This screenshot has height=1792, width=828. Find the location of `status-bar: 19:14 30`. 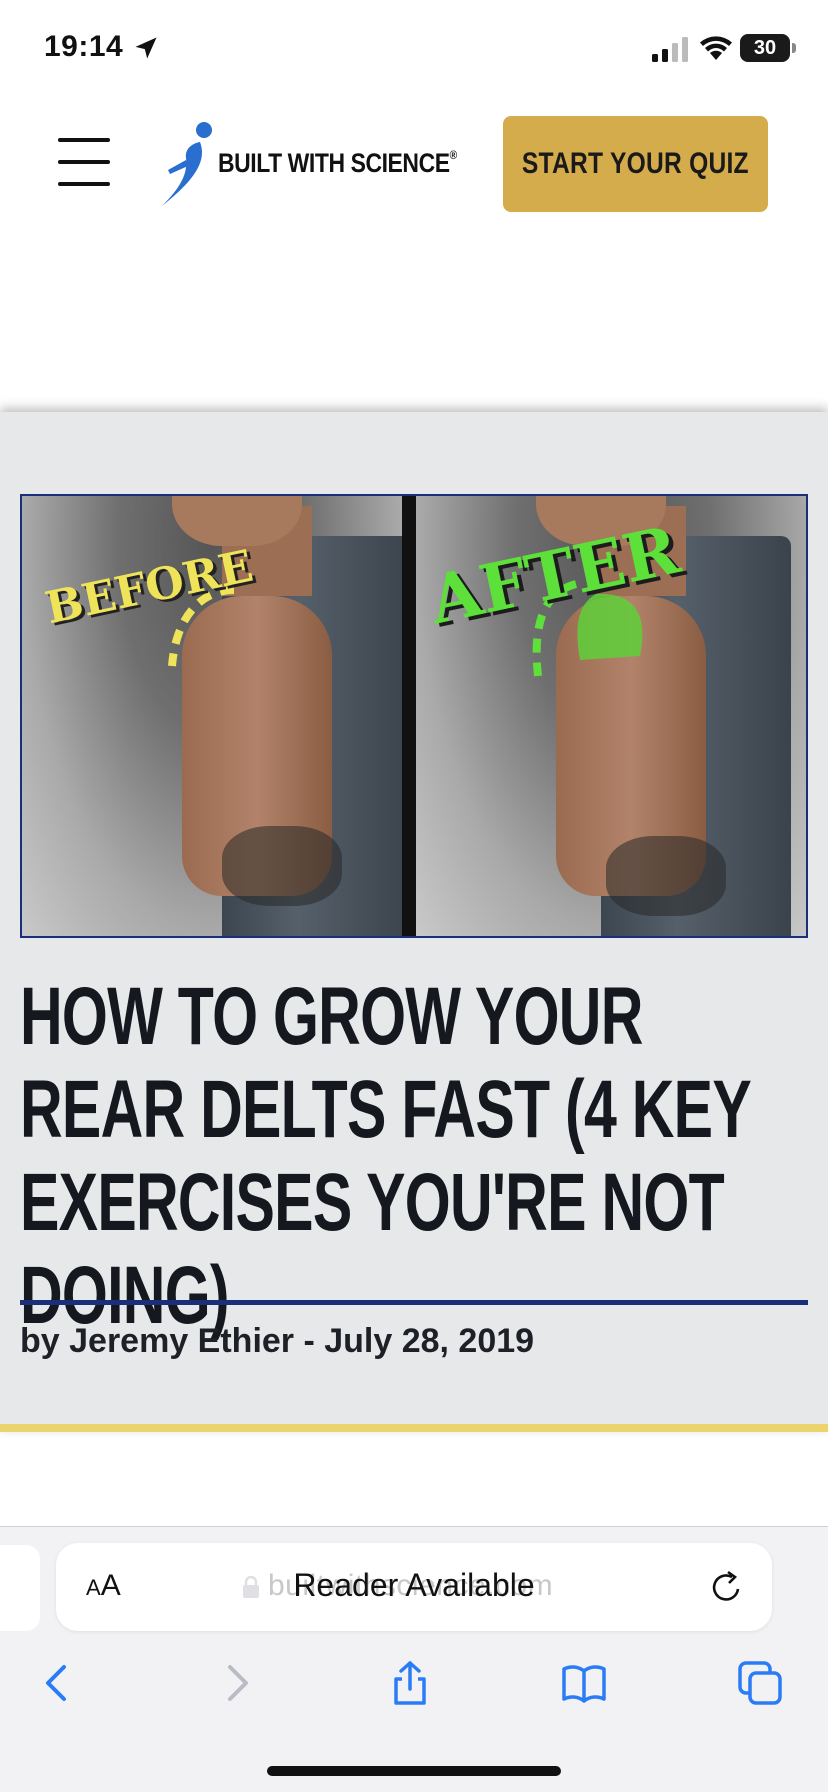

status-bar: 19:14 30 is located at coordinates (414, 50).